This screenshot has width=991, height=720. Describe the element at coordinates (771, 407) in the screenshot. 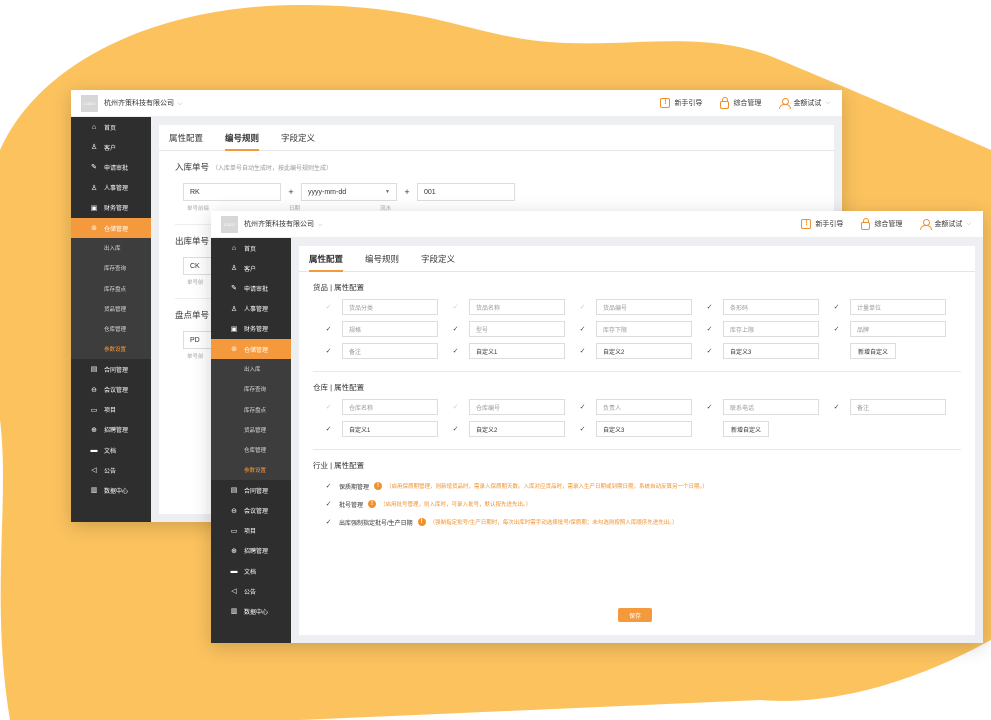

I see `field-input: 联系电话` at that location.